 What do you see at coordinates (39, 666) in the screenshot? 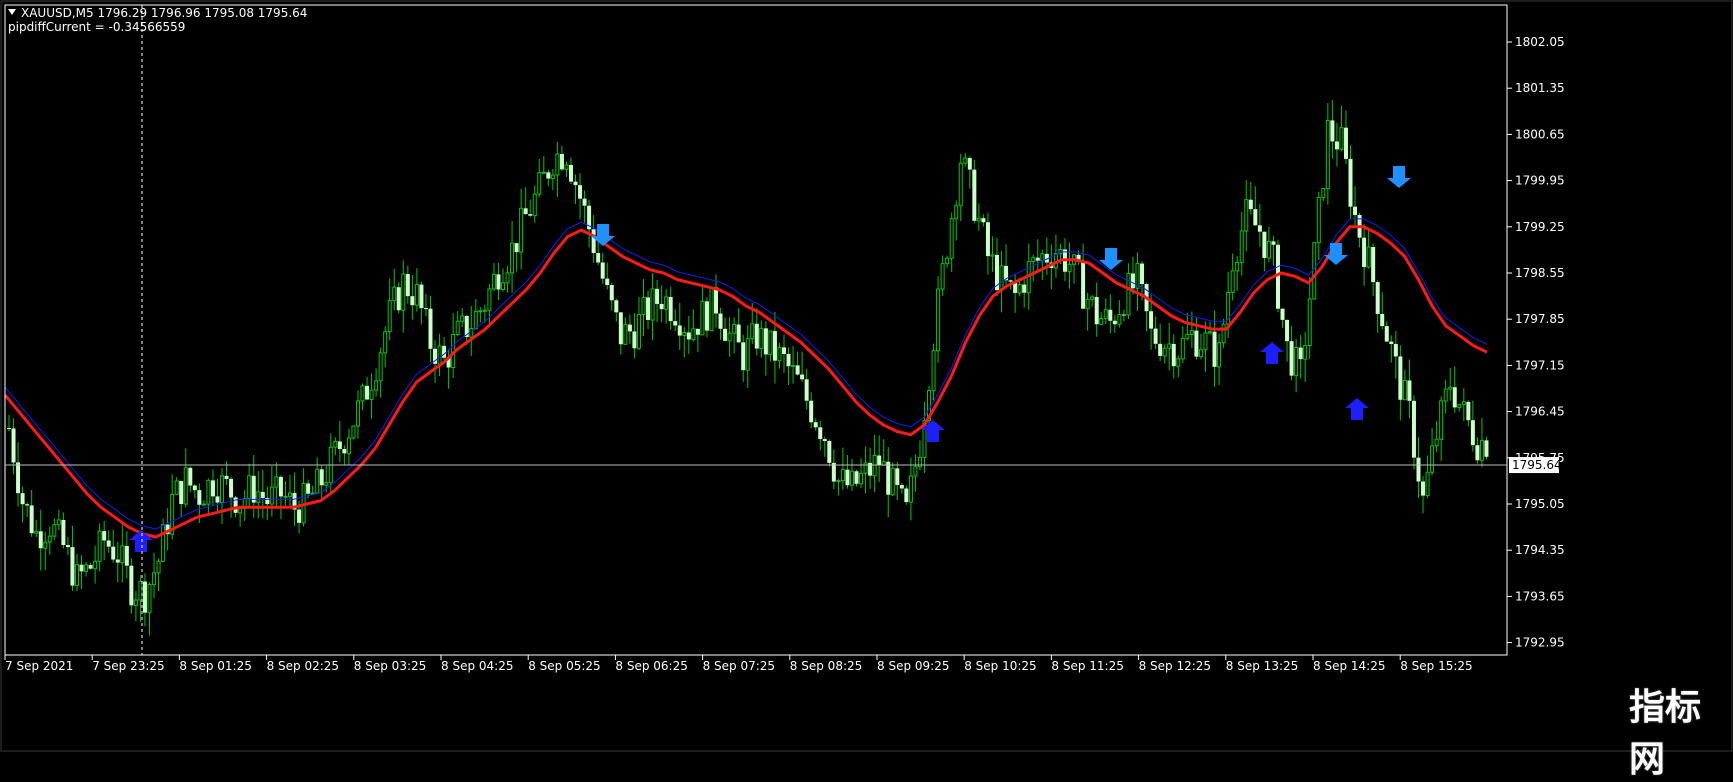
I see `x-tick-label: 7 Sep 2021` at bounding box center [39, 666].